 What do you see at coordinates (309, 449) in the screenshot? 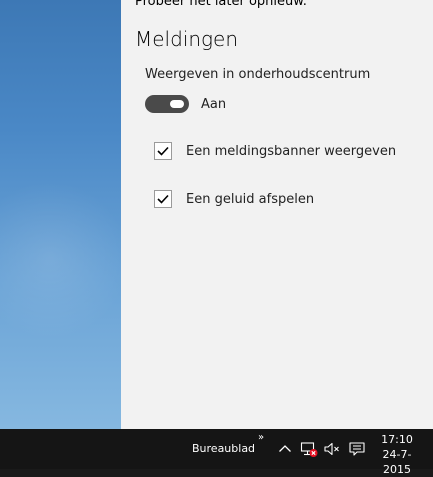
I see `network-error-icon` at bounding box center [309, 449].